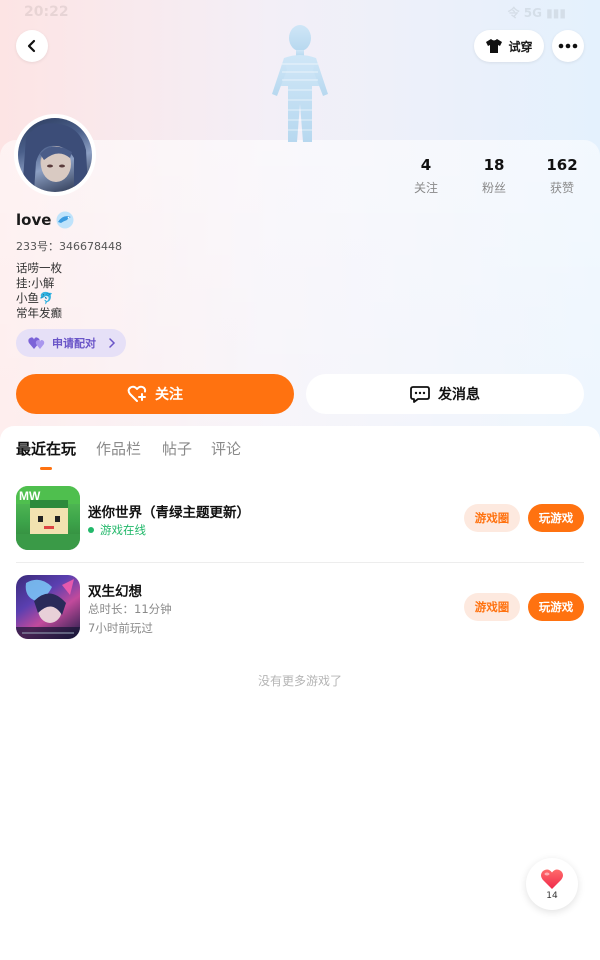 The image size is (600, 960). Describe the element at coordinates (34, 220) in the screenshot. I see `username-text: love` at that location.